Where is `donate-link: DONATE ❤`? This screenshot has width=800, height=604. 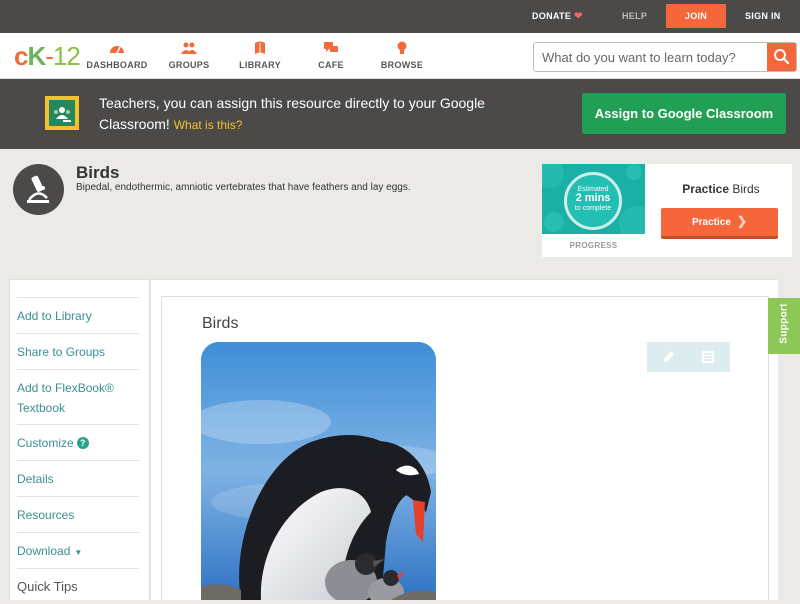 donate-link: DONATE ❤ is located at coordinates (557, 16).